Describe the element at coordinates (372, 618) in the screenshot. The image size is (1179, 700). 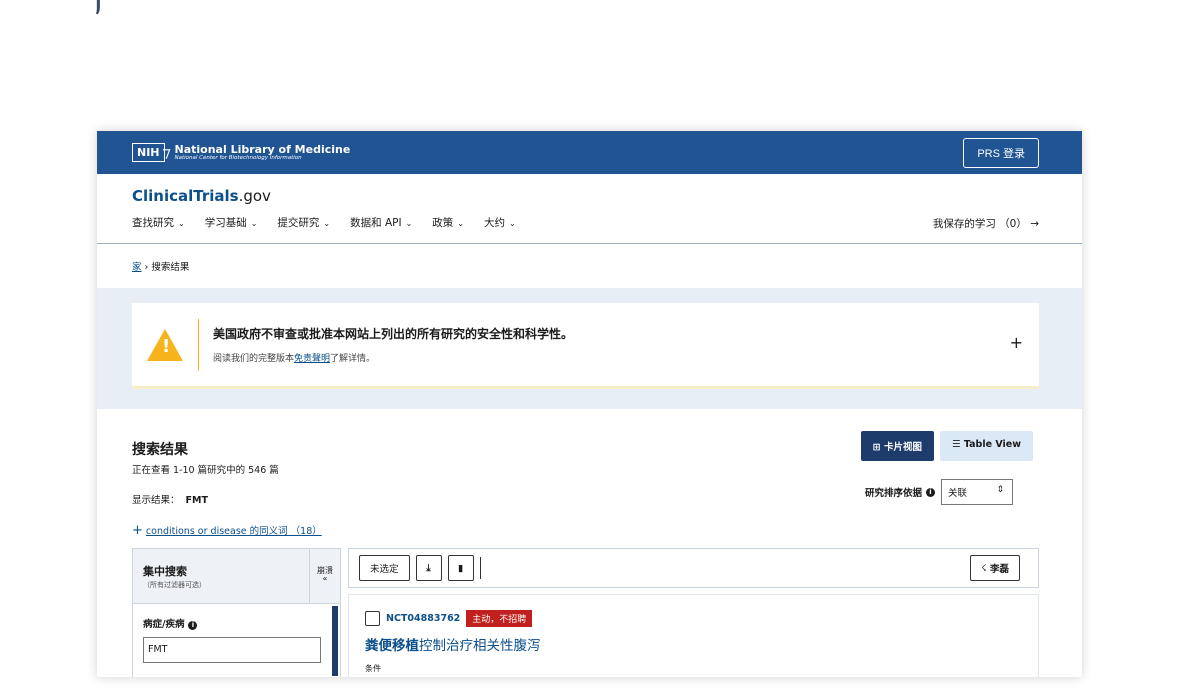
I see `study-checkbox` at that location.